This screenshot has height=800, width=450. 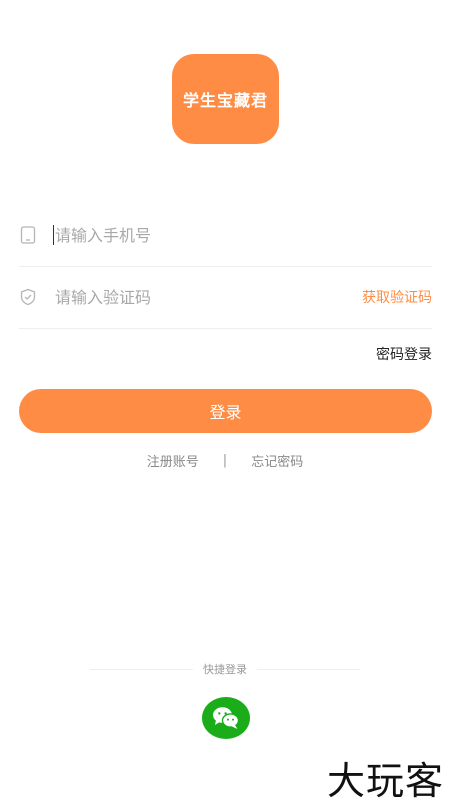 I want to click on quick-login-divider: 快捷登录, so click(x=225, y=669).